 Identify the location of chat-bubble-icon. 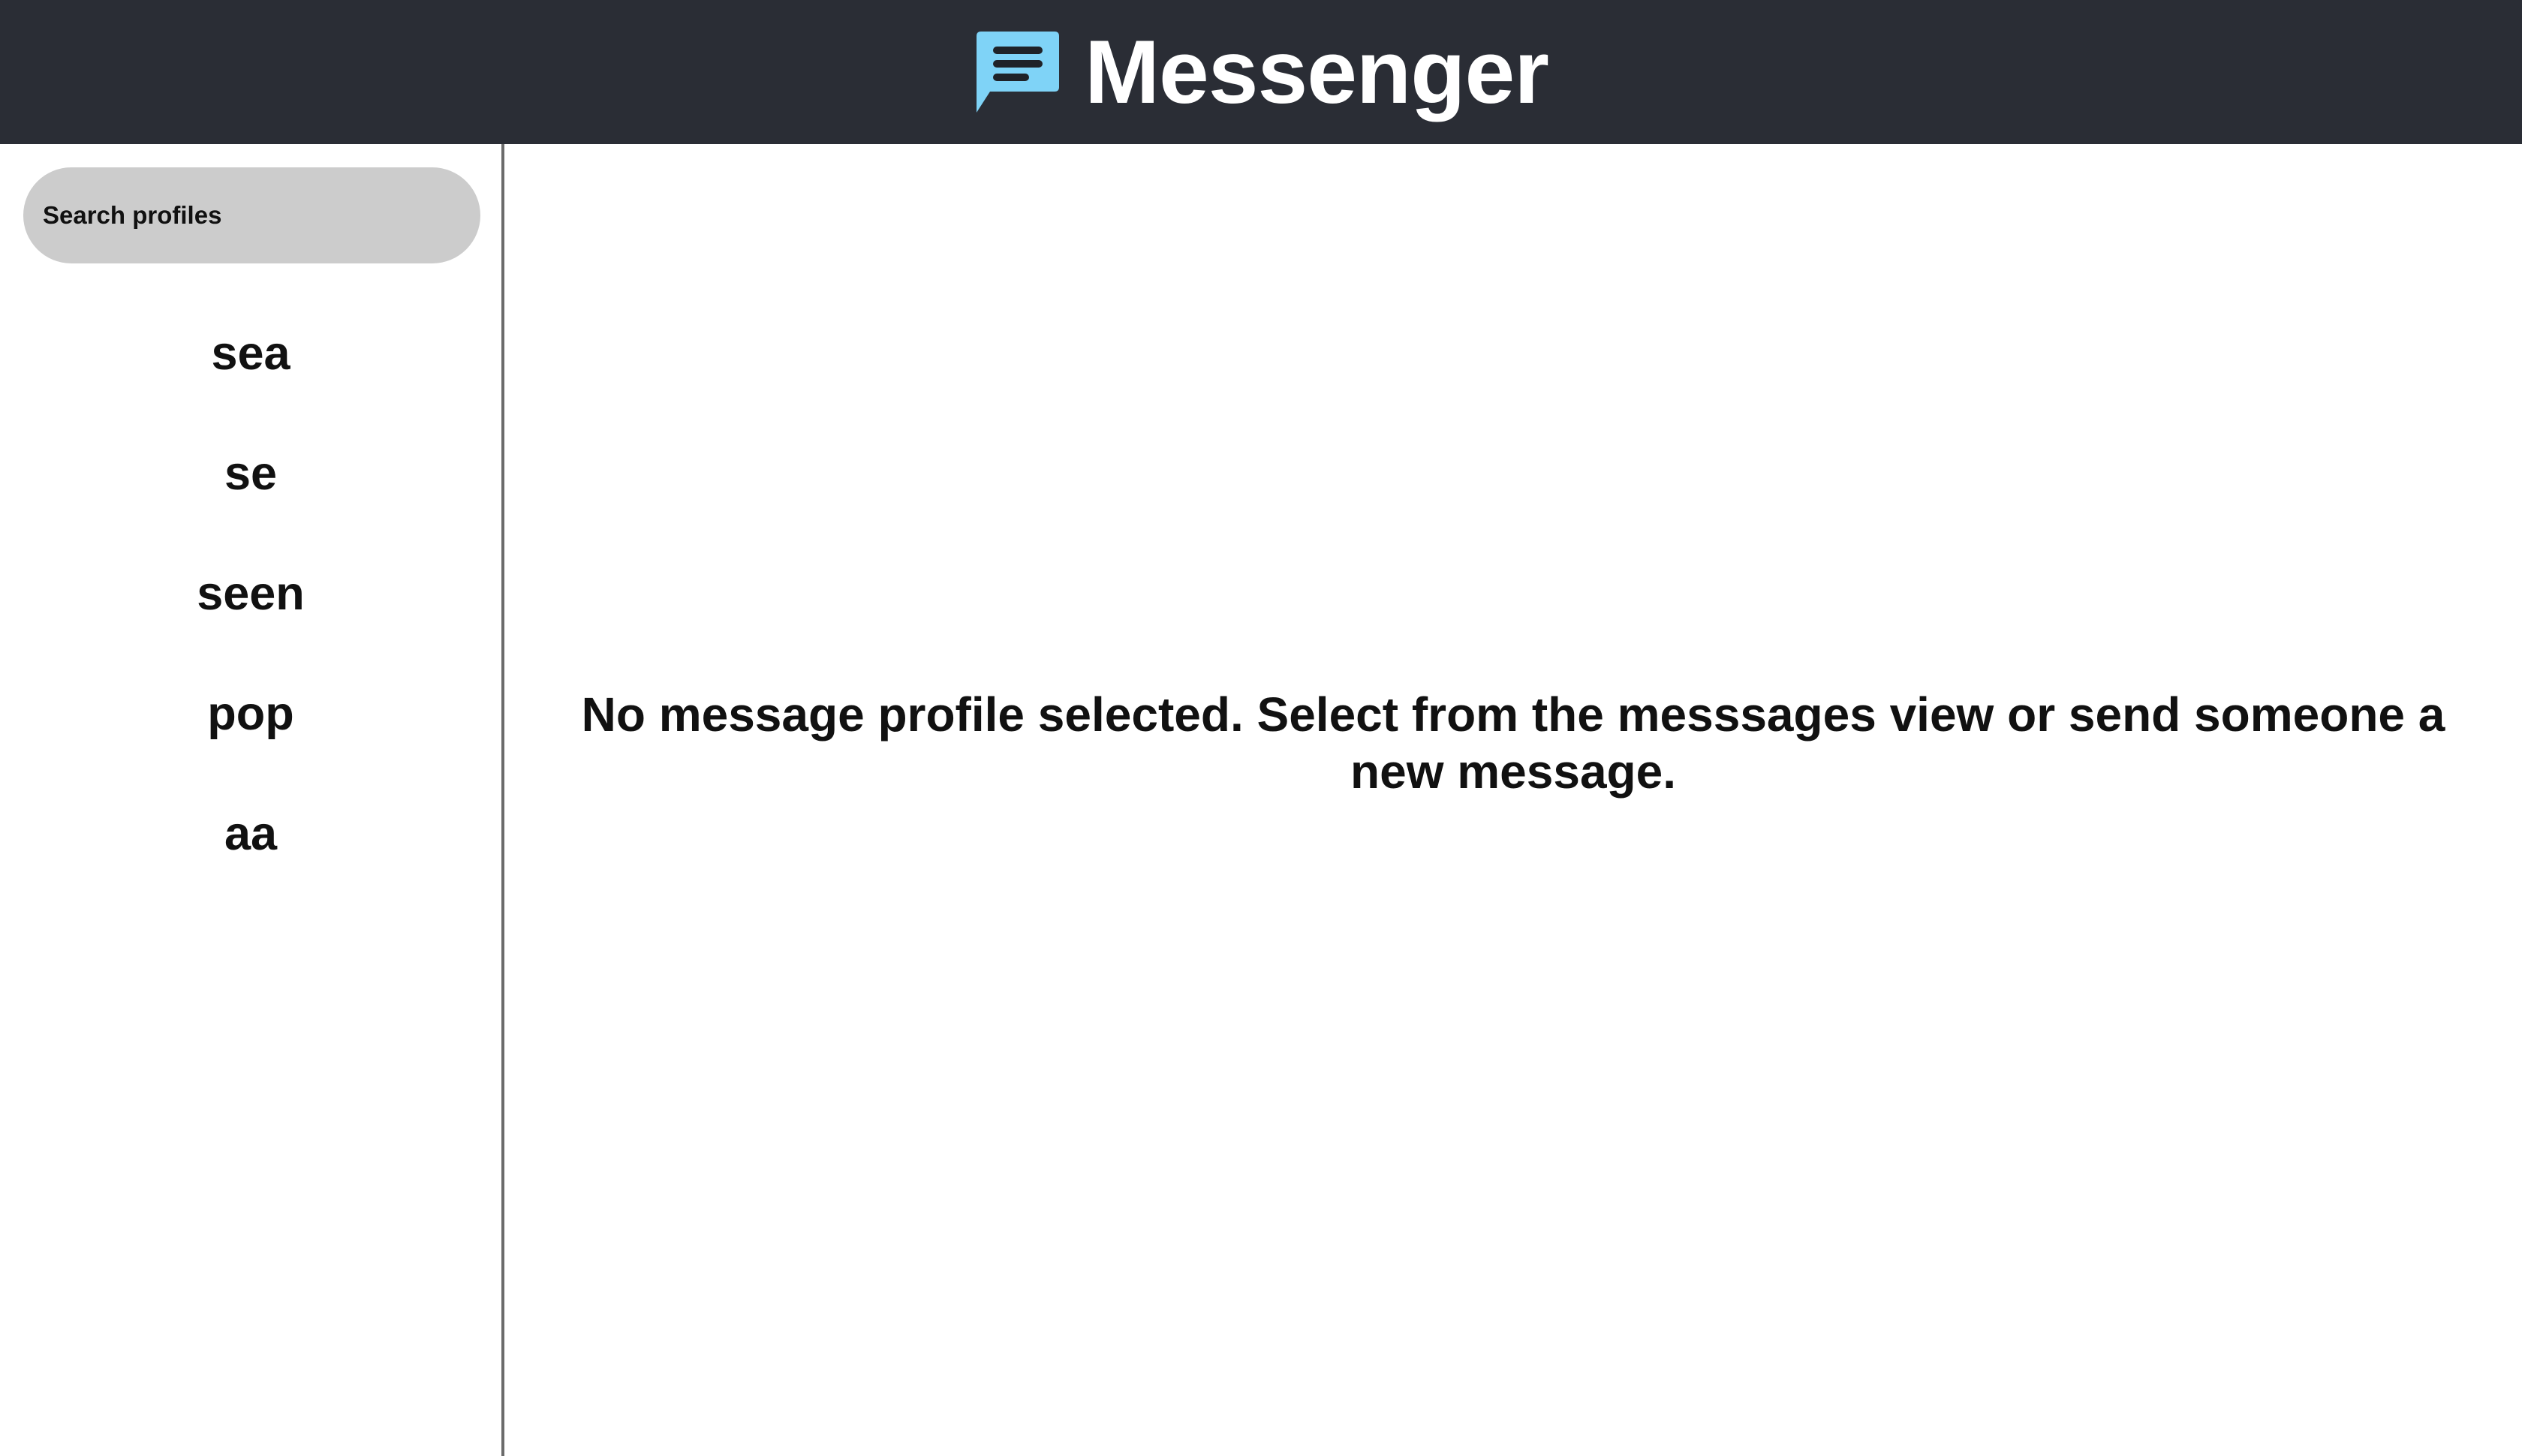
(1018, 72).